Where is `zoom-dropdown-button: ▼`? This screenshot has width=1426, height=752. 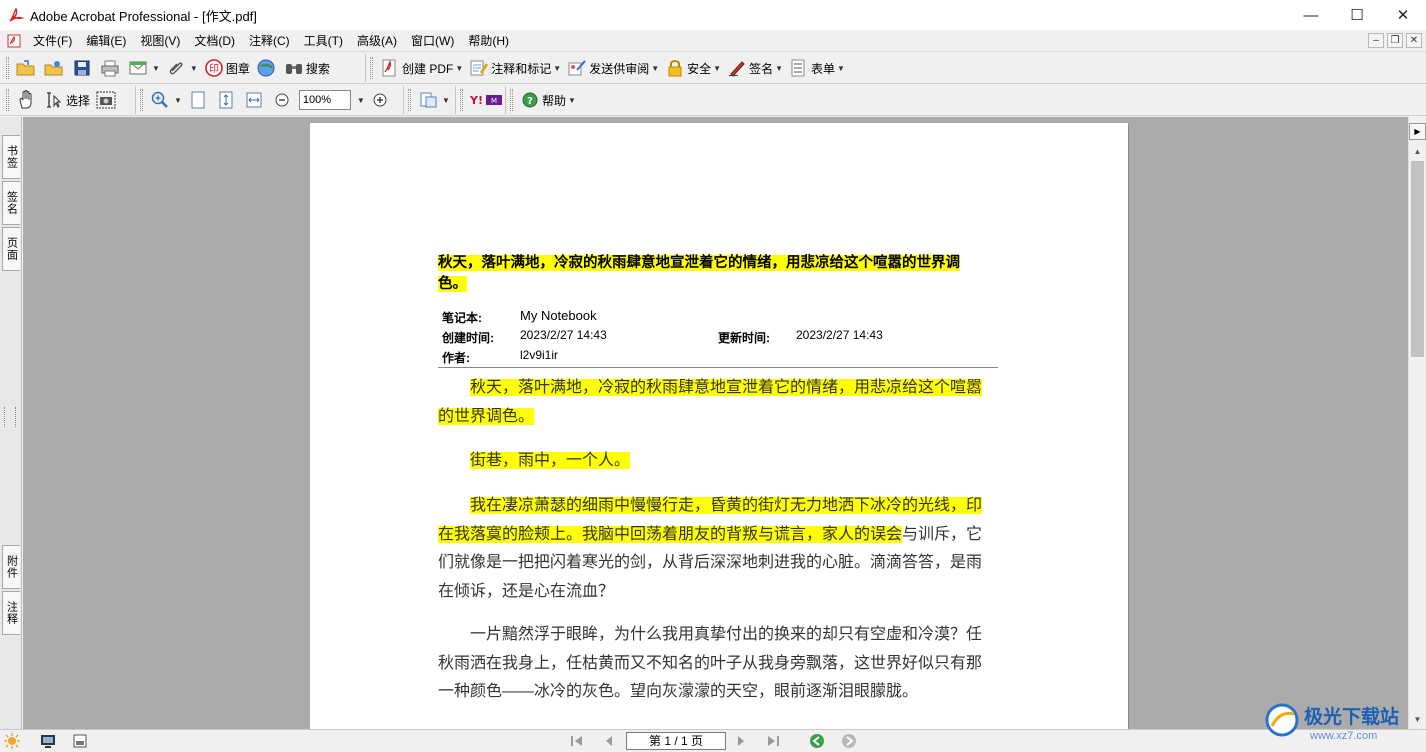
zoom-dropdown-button: ▼ is located at coordinates (360, 100).